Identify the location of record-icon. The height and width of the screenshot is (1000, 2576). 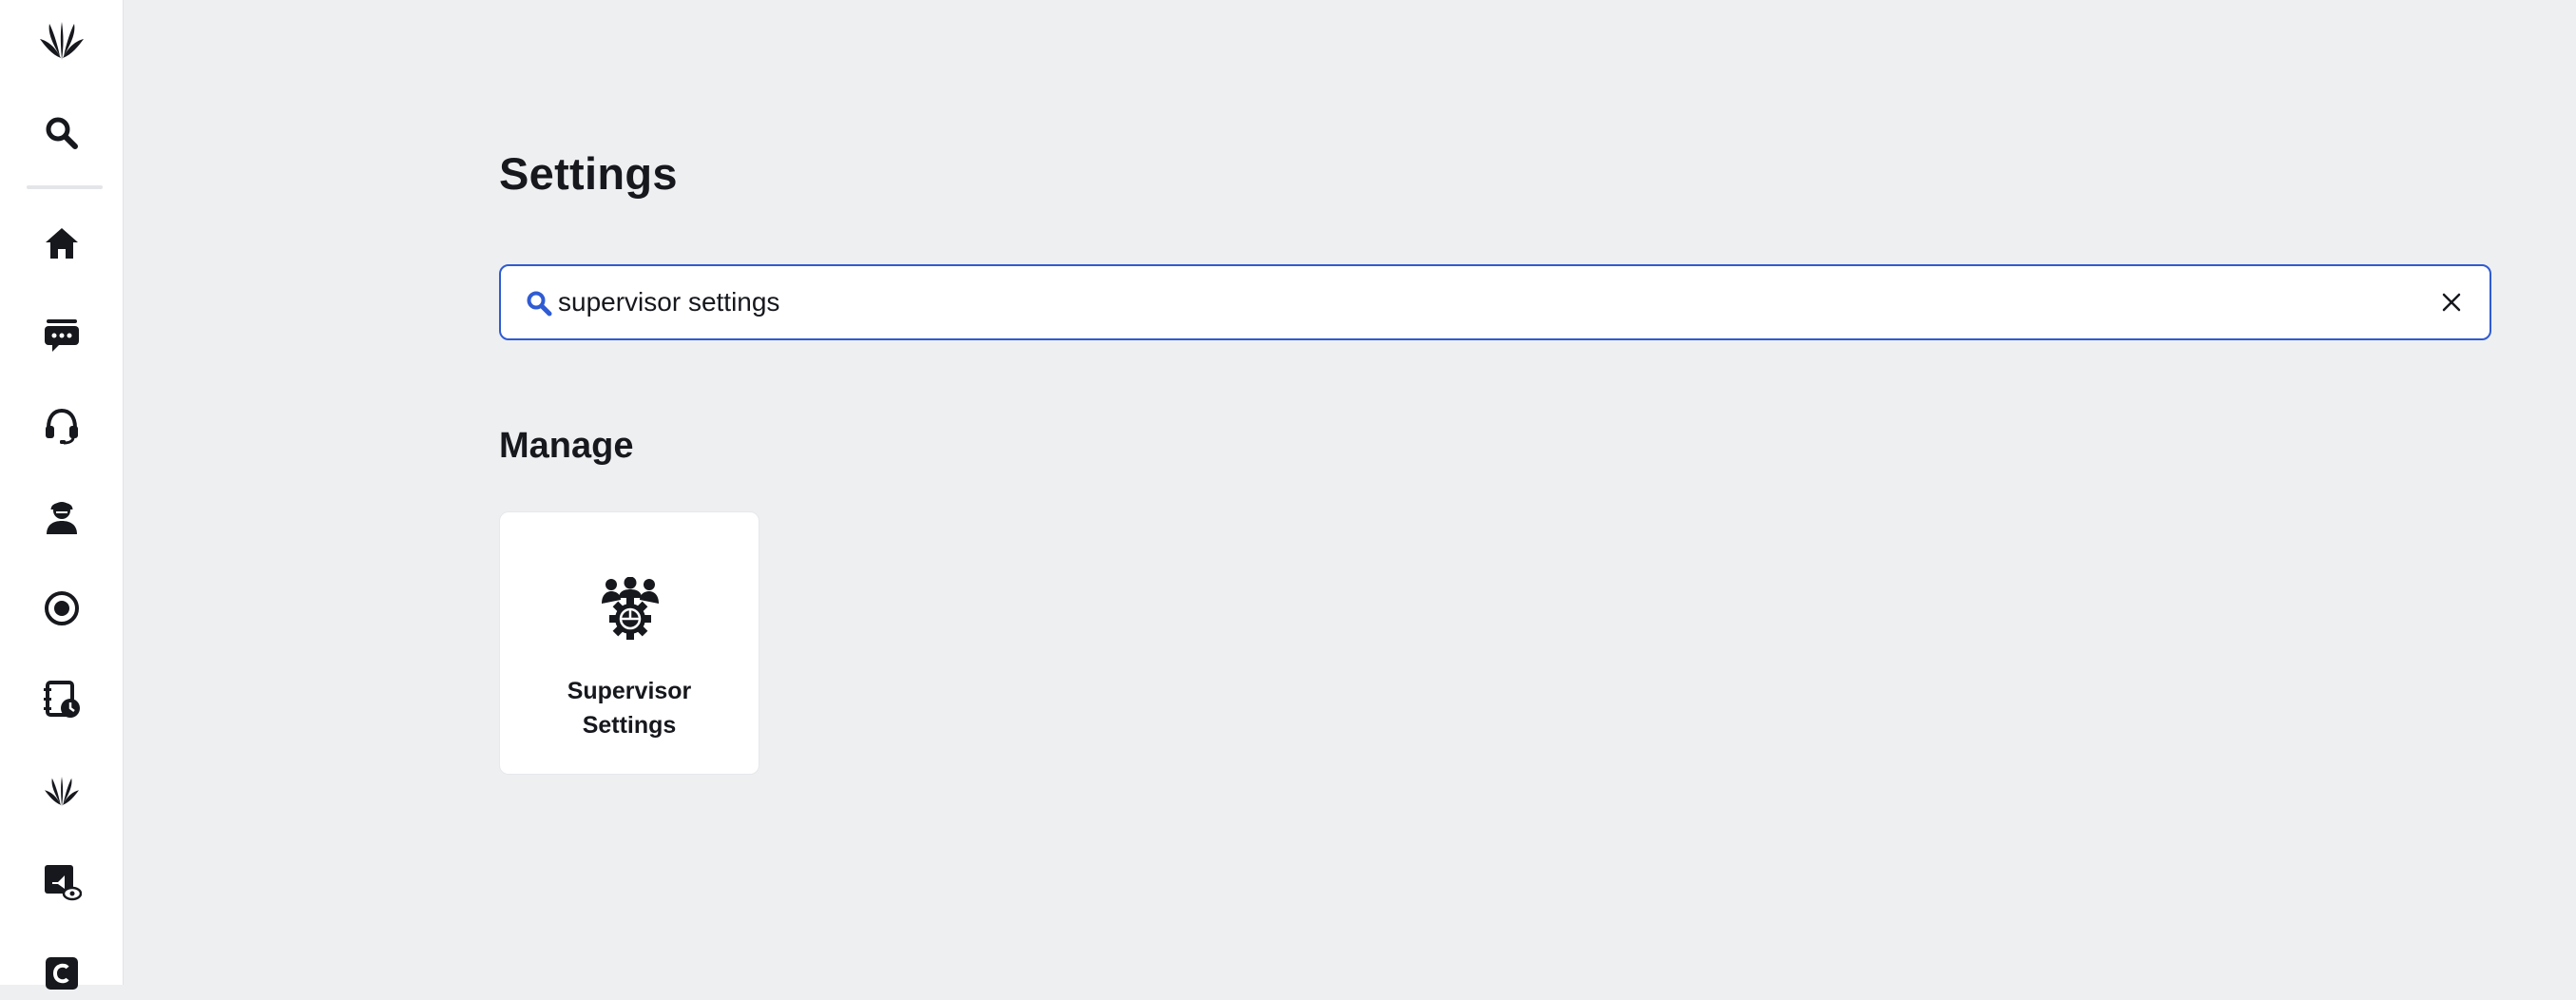
(62, 609).